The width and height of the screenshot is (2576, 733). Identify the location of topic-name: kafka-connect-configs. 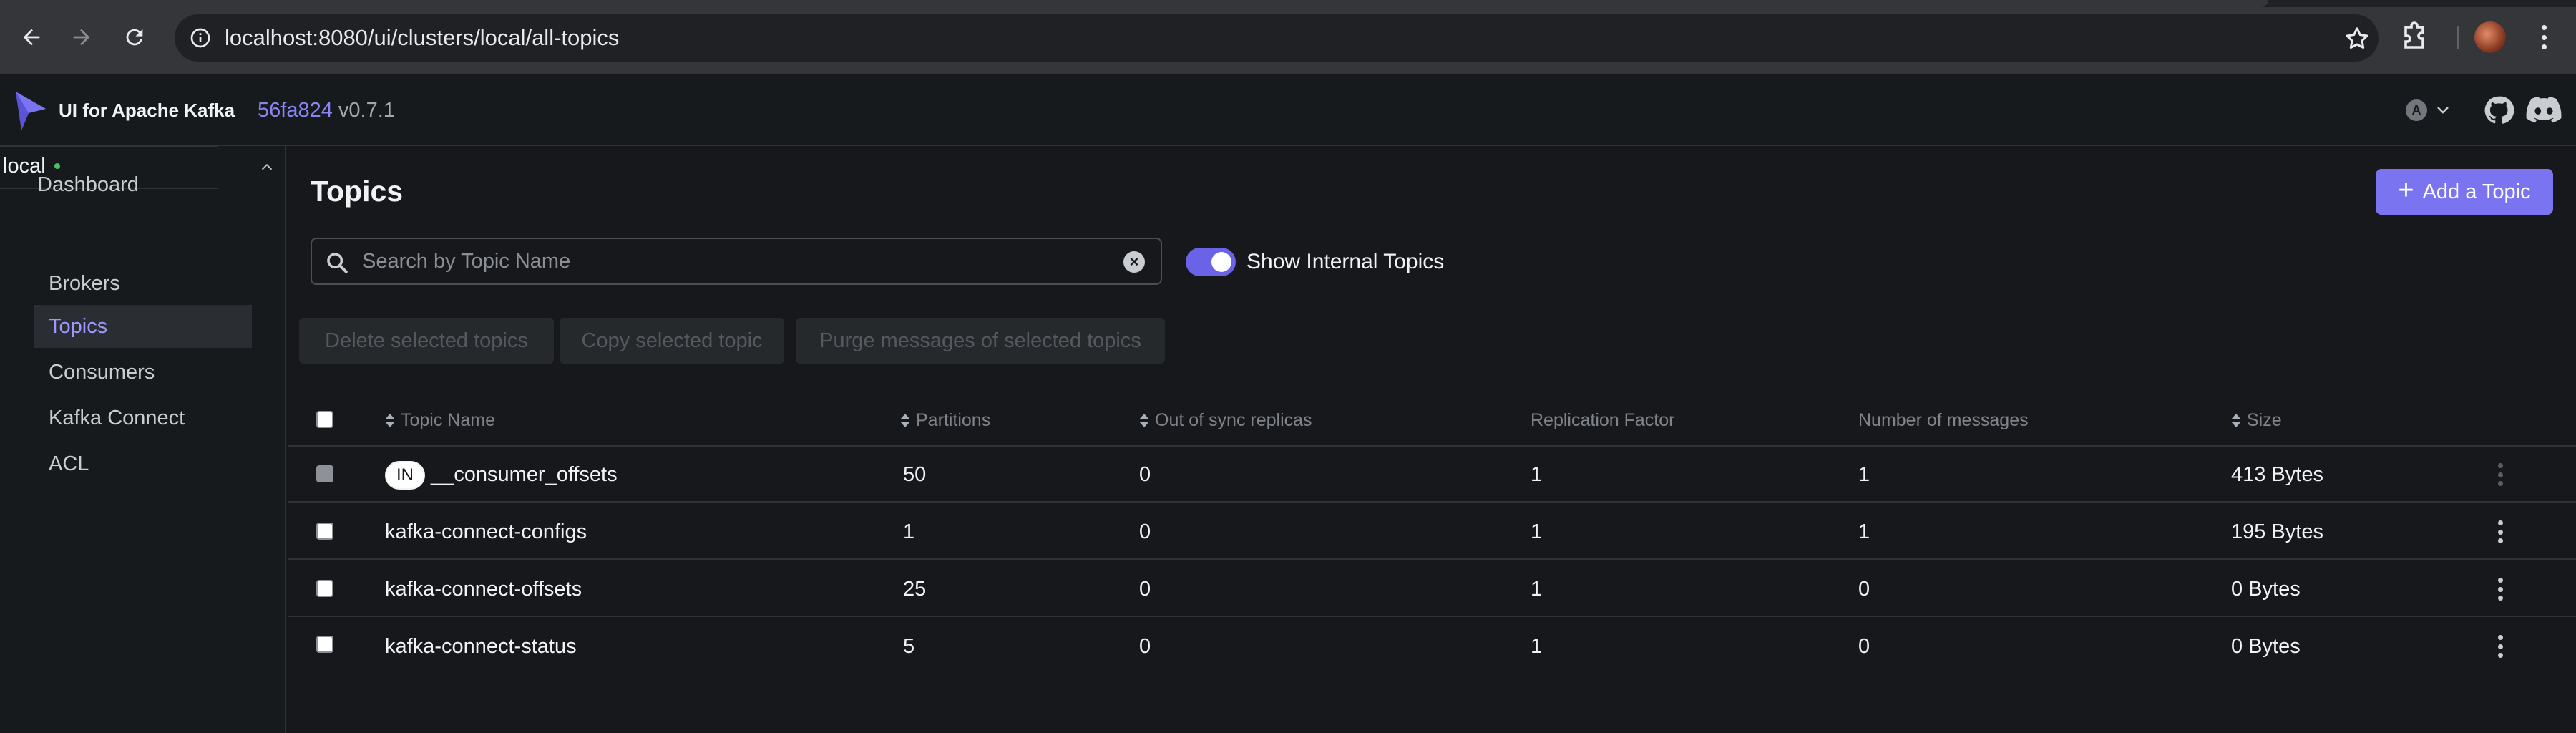
(486, 532).